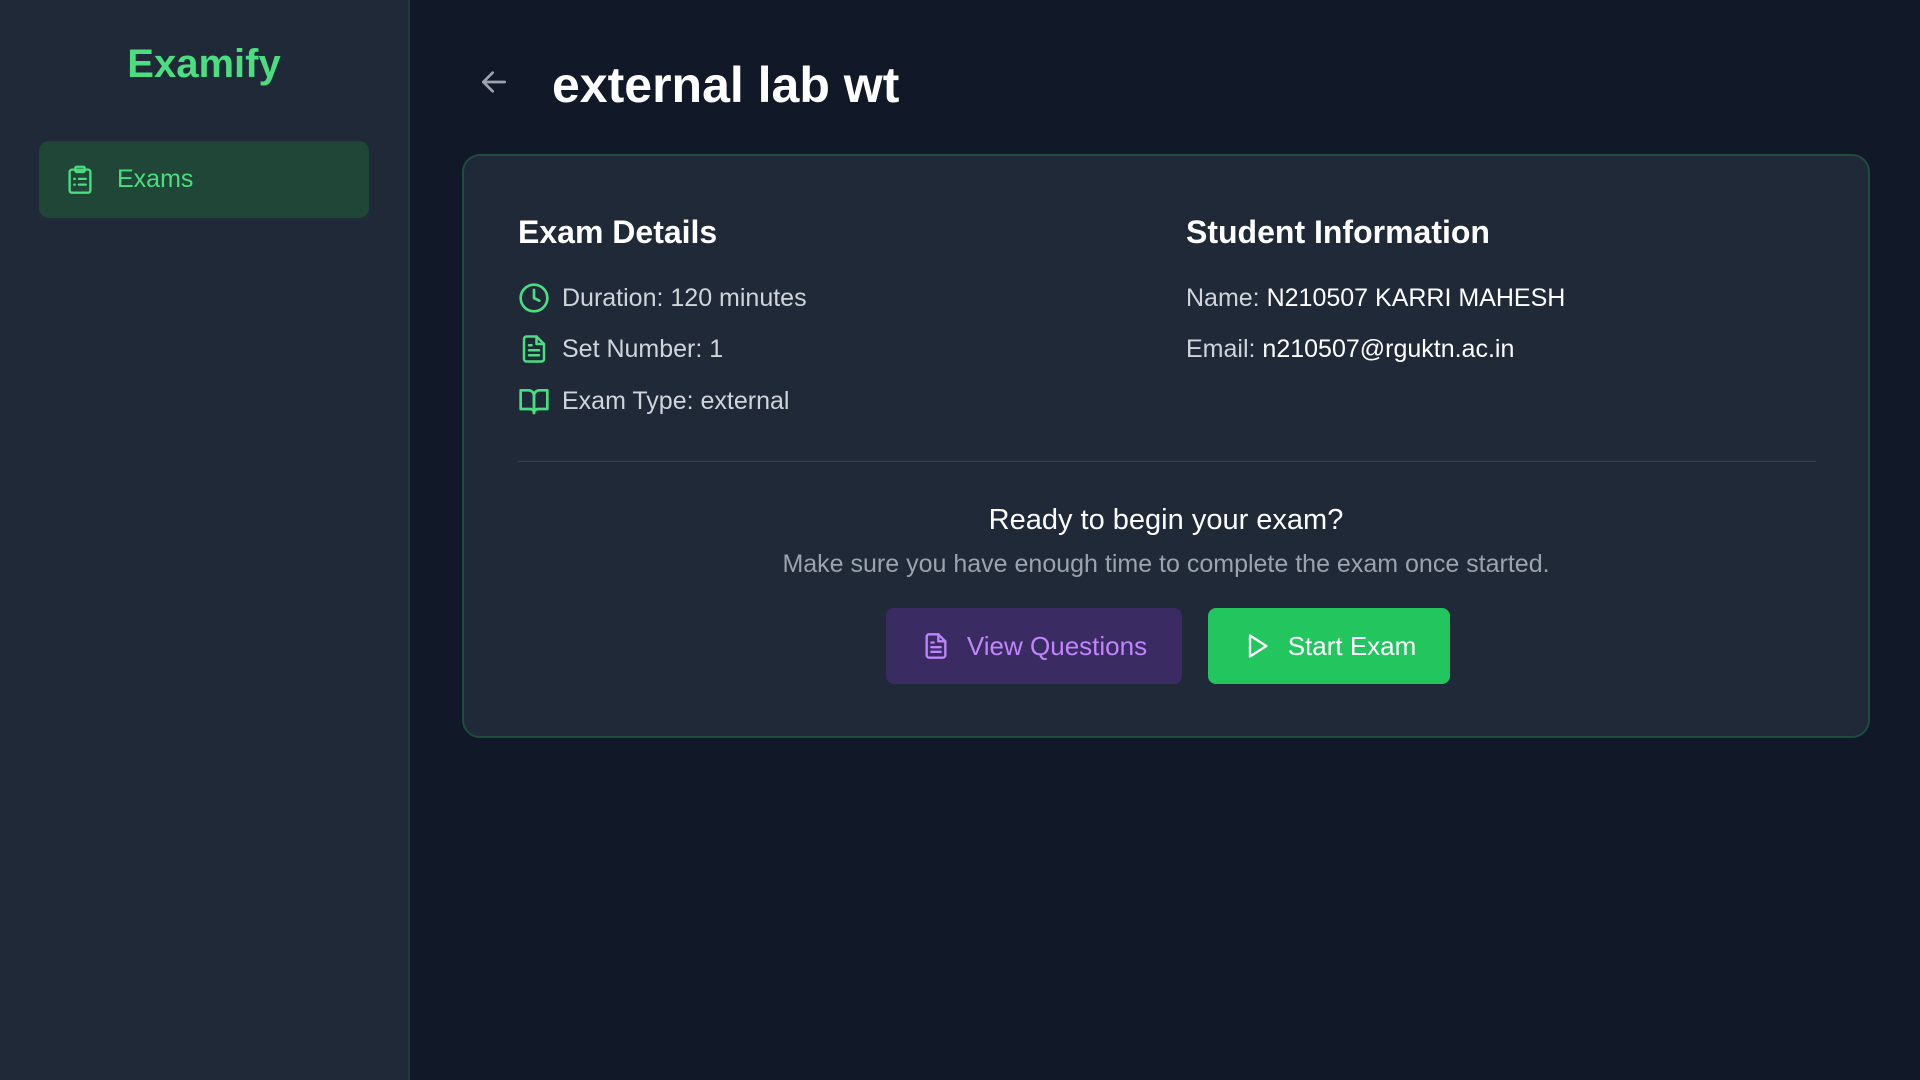 The width and height of the screenshot is (1920, 1080). I want to click on divider, so click(1167, 461).